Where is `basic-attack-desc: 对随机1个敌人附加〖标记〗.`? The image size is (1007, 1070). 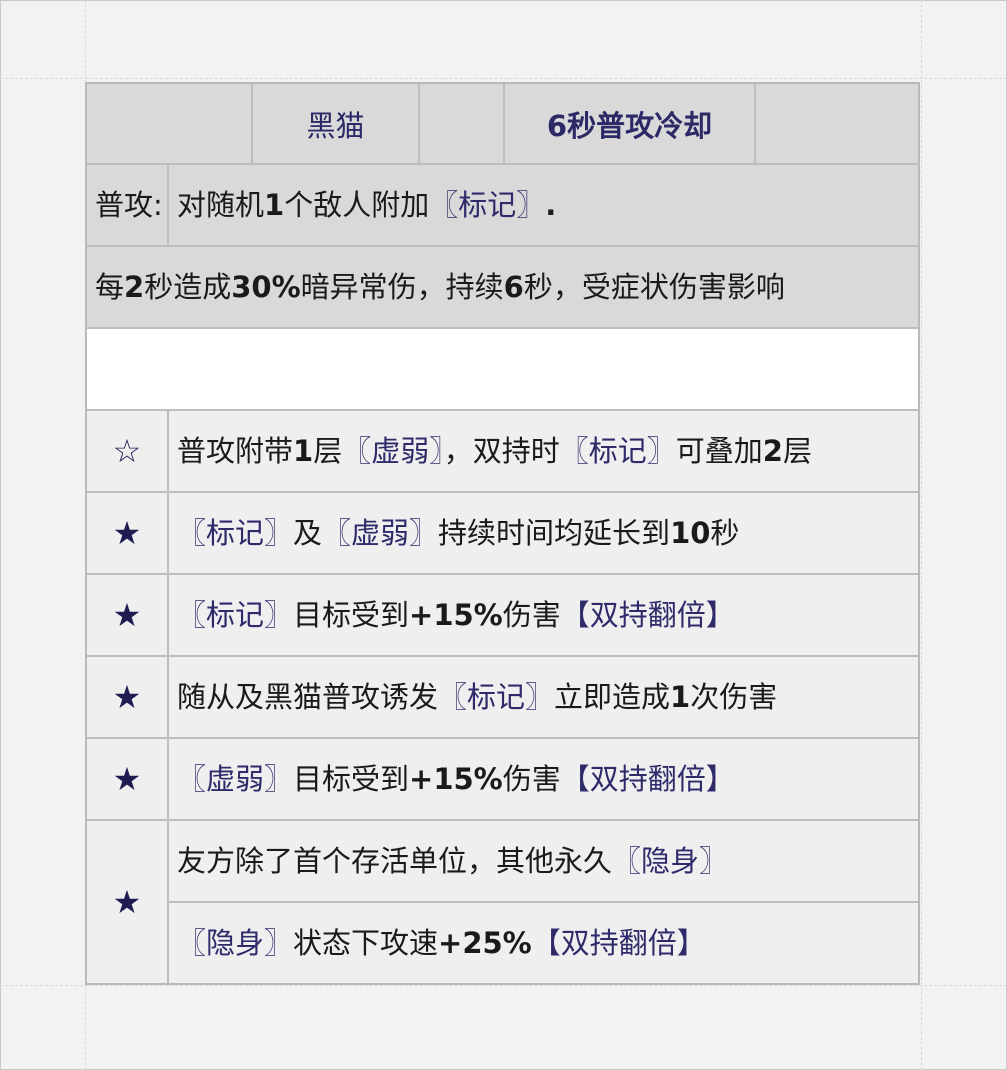 basic-attack-desc: 对随机1个敌人附加〖标记〗. is located at coordinates (367, 204).